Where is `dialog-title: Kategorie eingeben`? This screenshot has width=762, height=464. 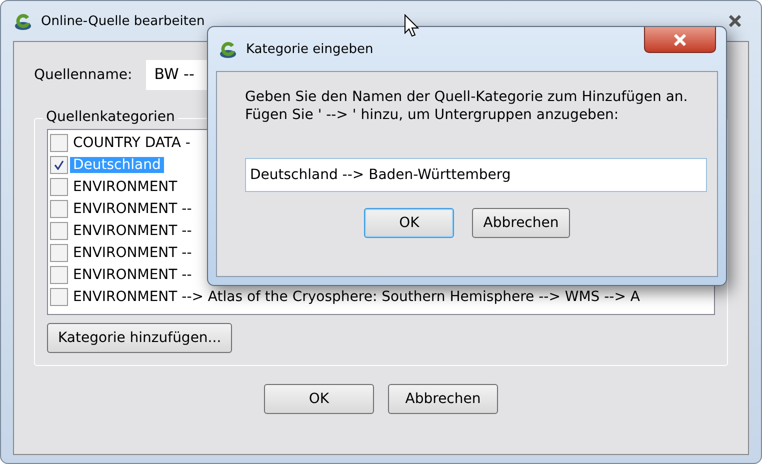
dialog-title: Kategorie eingeben is located at coordinates (310, 49).